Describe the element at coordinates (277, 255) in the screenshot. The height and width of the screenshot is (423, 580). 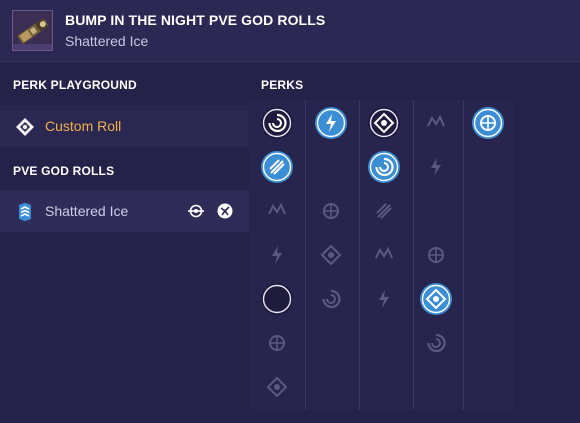
I see `lightning-barrel-perk-icon` at that location.